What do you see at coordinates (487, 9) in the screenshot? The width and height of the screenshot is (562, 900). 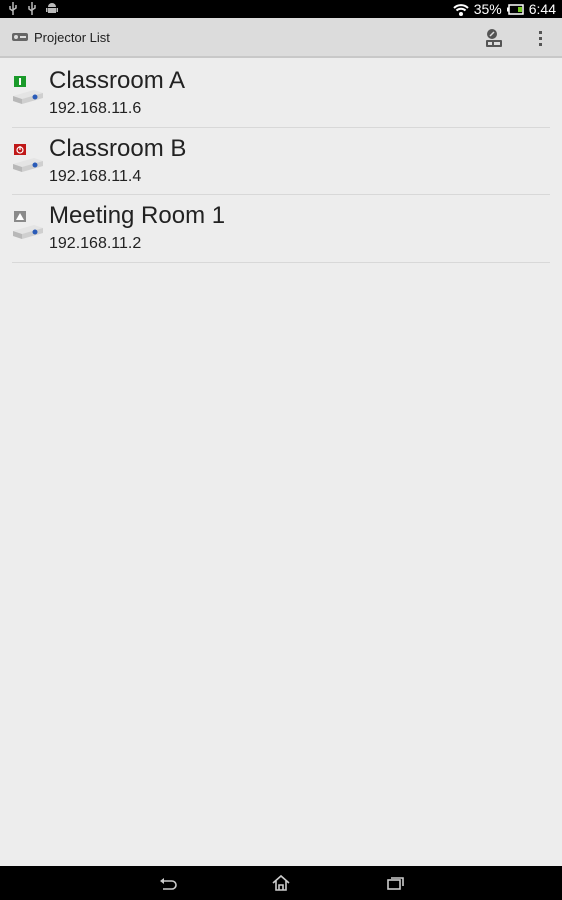 I see `battery-percent: 35%` at bounding box center [487, 9].